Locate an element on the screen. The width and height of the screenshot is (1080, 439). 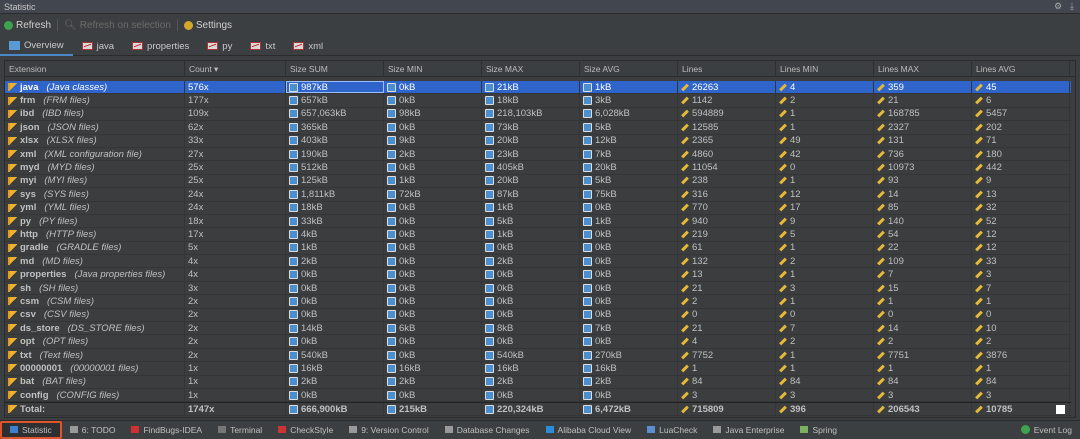
column-header-lines-max: Lines MAX is located at coordinates (923, 68).